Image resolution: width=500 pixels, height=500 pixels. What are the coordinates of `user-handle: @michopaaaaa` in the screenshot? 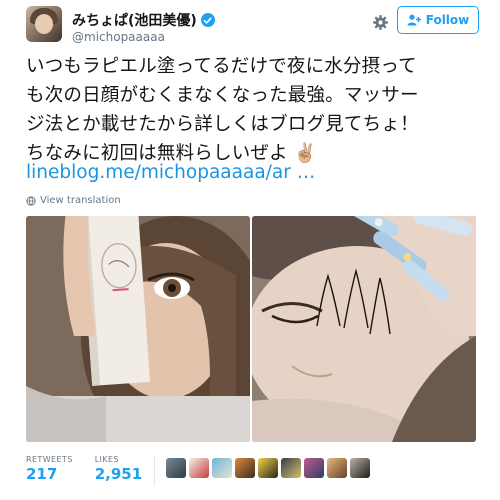 It's located at (118, 37).